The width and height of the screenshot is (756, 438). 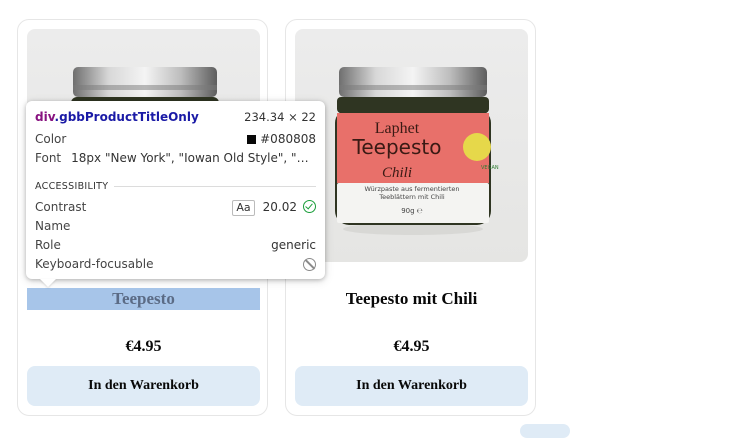 I want to click on svg-text: Chili, so click(x=397, y=173).